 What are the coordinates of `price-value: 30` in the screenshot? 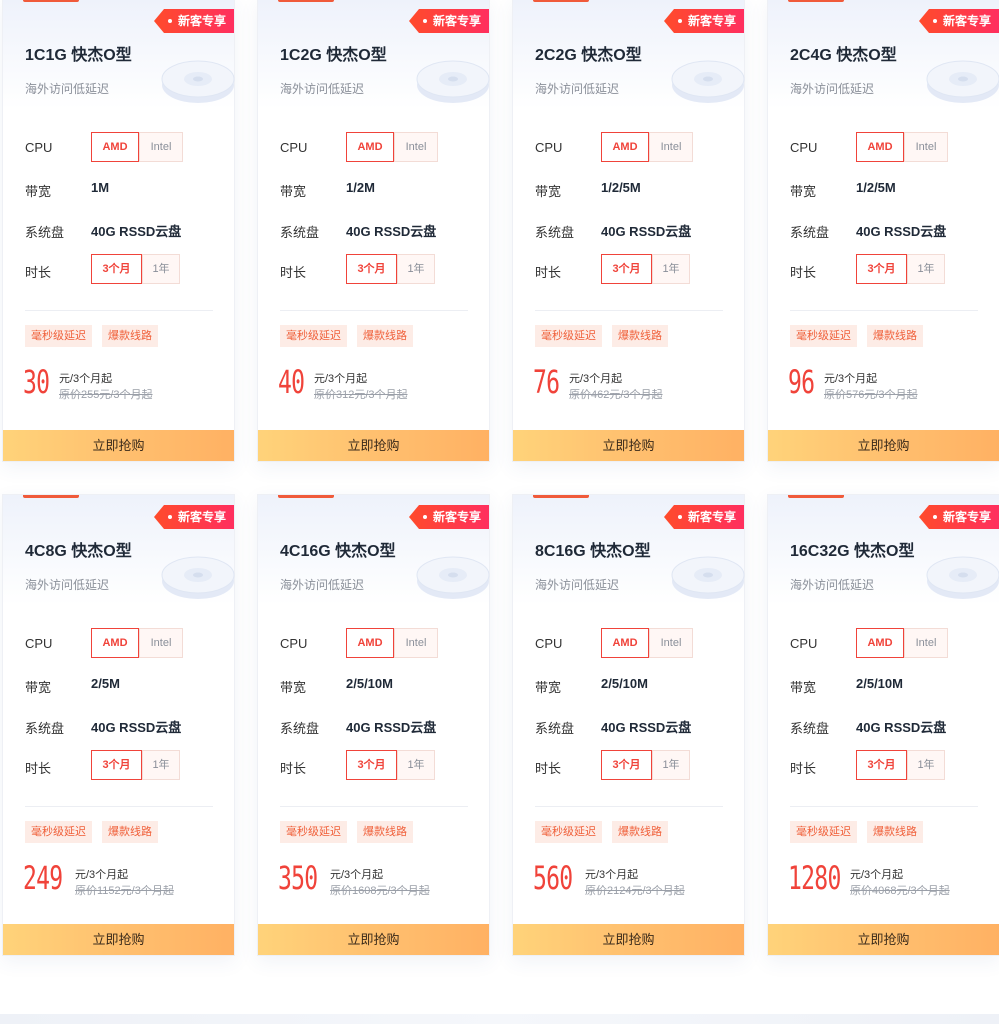 It's located at (36, 382).